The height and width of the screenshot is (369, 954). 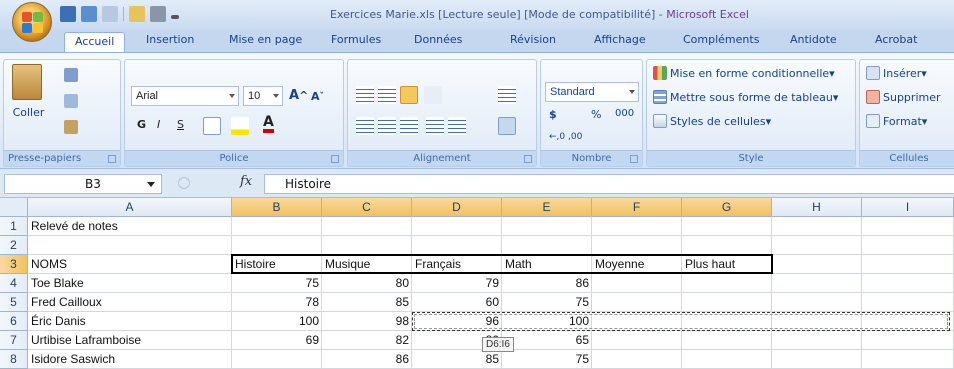 I want to click on cell-d4: 79, so click(x=457, y=283).